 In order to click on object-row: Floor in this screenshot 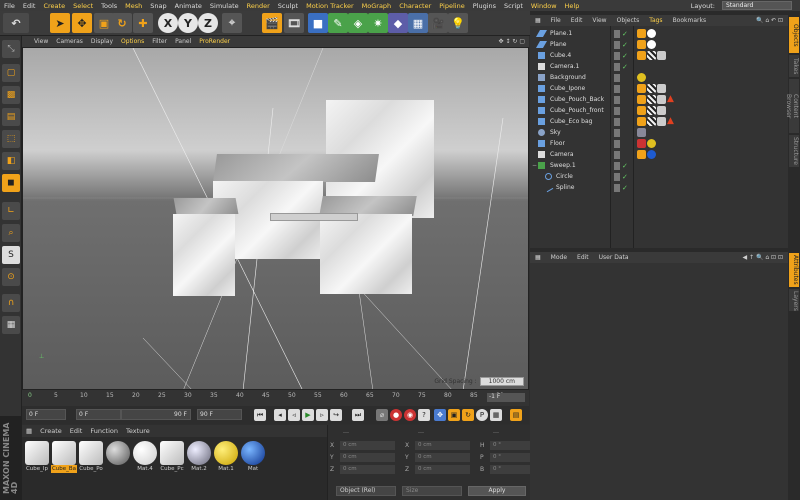, I will do `click(659, 143)`.